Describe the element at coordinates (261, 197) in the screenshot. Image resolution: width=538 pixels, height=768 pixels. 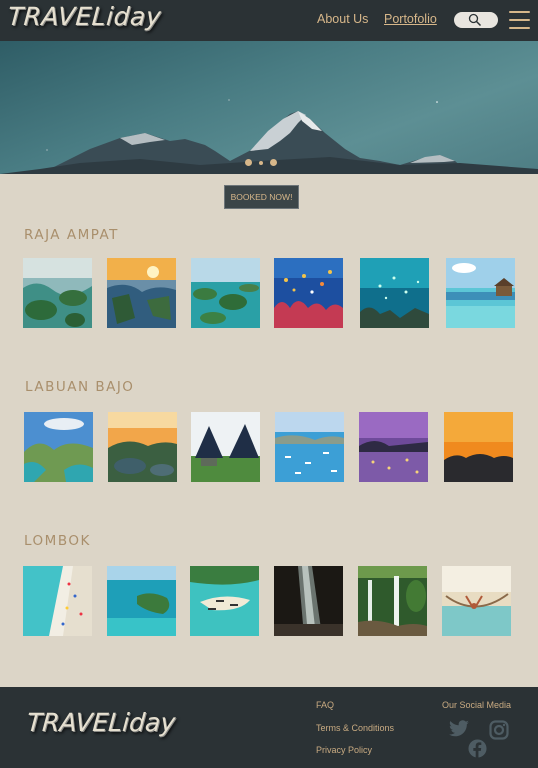
I see `book-now-button: BOOKED NOW!` at that location.